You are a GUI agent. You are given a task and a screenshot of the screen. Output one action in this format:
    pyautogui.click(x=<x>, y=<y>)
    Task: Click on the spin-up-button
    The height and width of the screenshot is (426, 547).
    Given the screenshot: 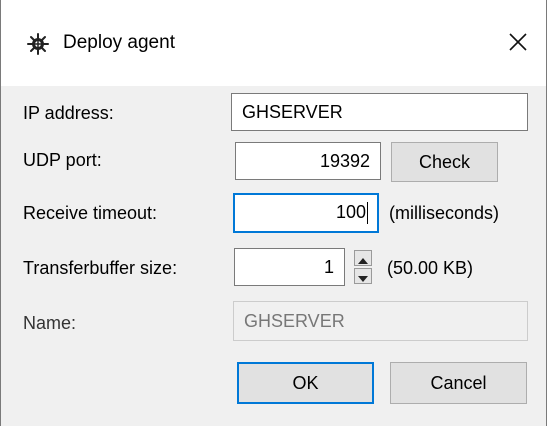 What is the action you would take?
    pyautogui.click(x=363, y=258)
    